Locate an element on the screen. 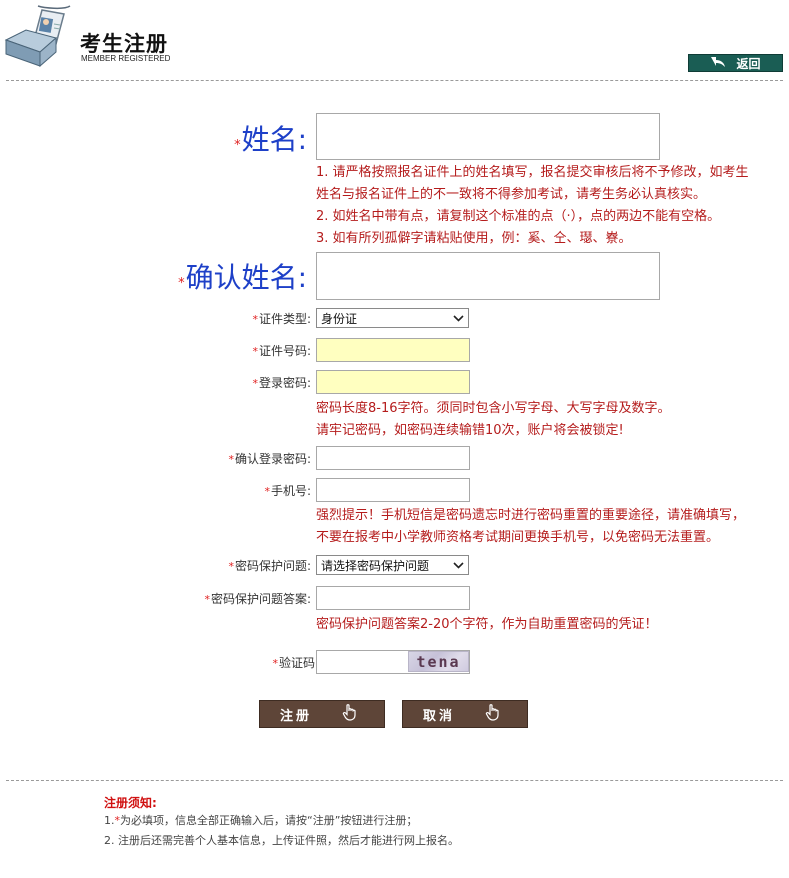 This screenshot has height=878, width=789. back-arrow-icon is located at coordinates (718, 63).